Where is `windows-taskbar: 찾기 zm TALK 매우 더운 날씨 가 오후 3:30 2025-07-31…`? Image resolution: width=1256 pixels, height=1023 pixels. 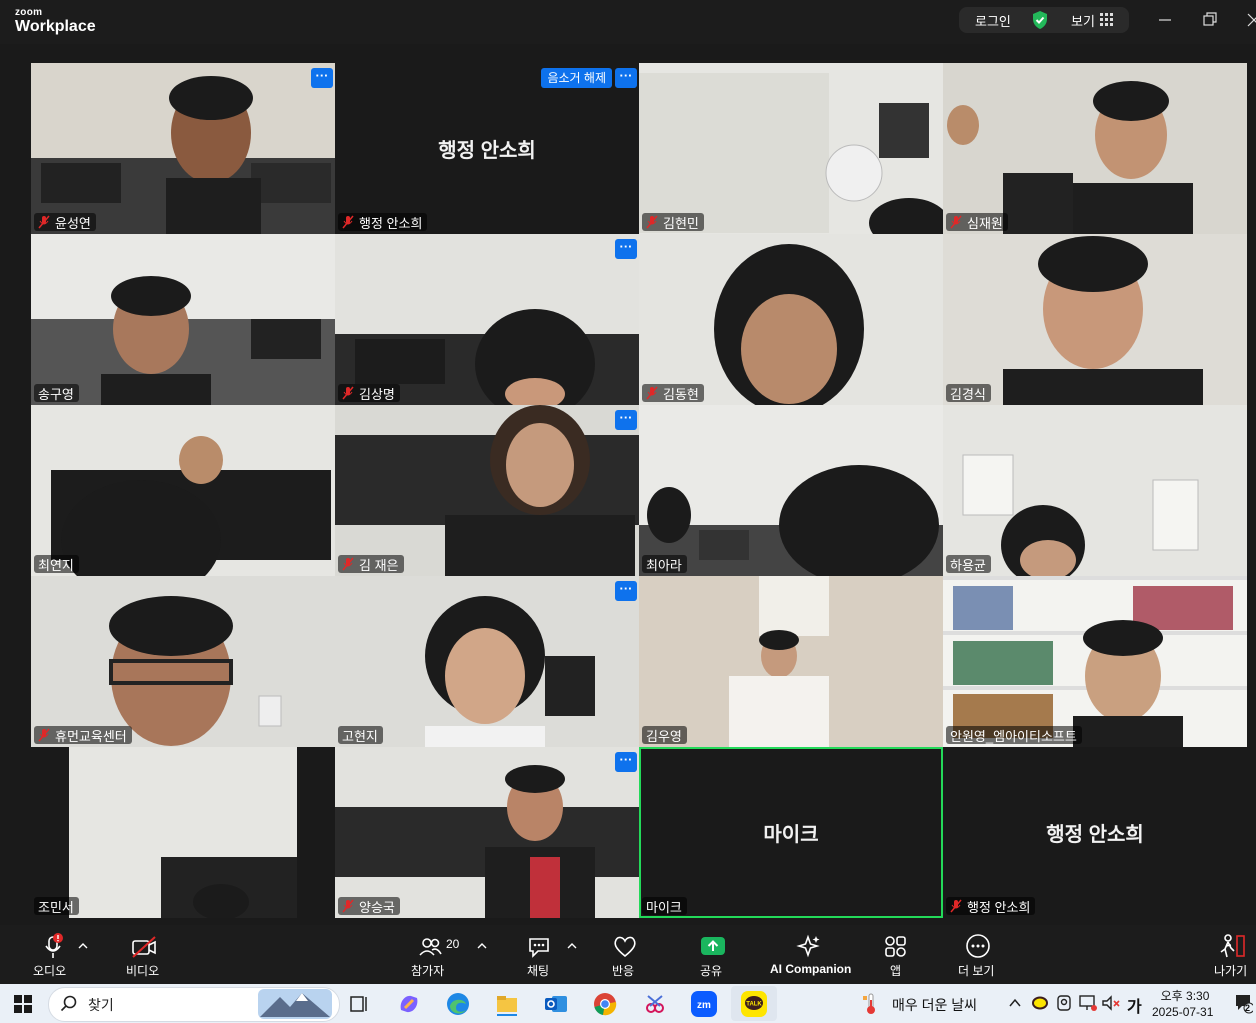
windows-taskbar: 찾기 zm TALK 매우 더운 날씨 가 오후 3:30 2025-07-31… is located at coordinates (628, 1003).